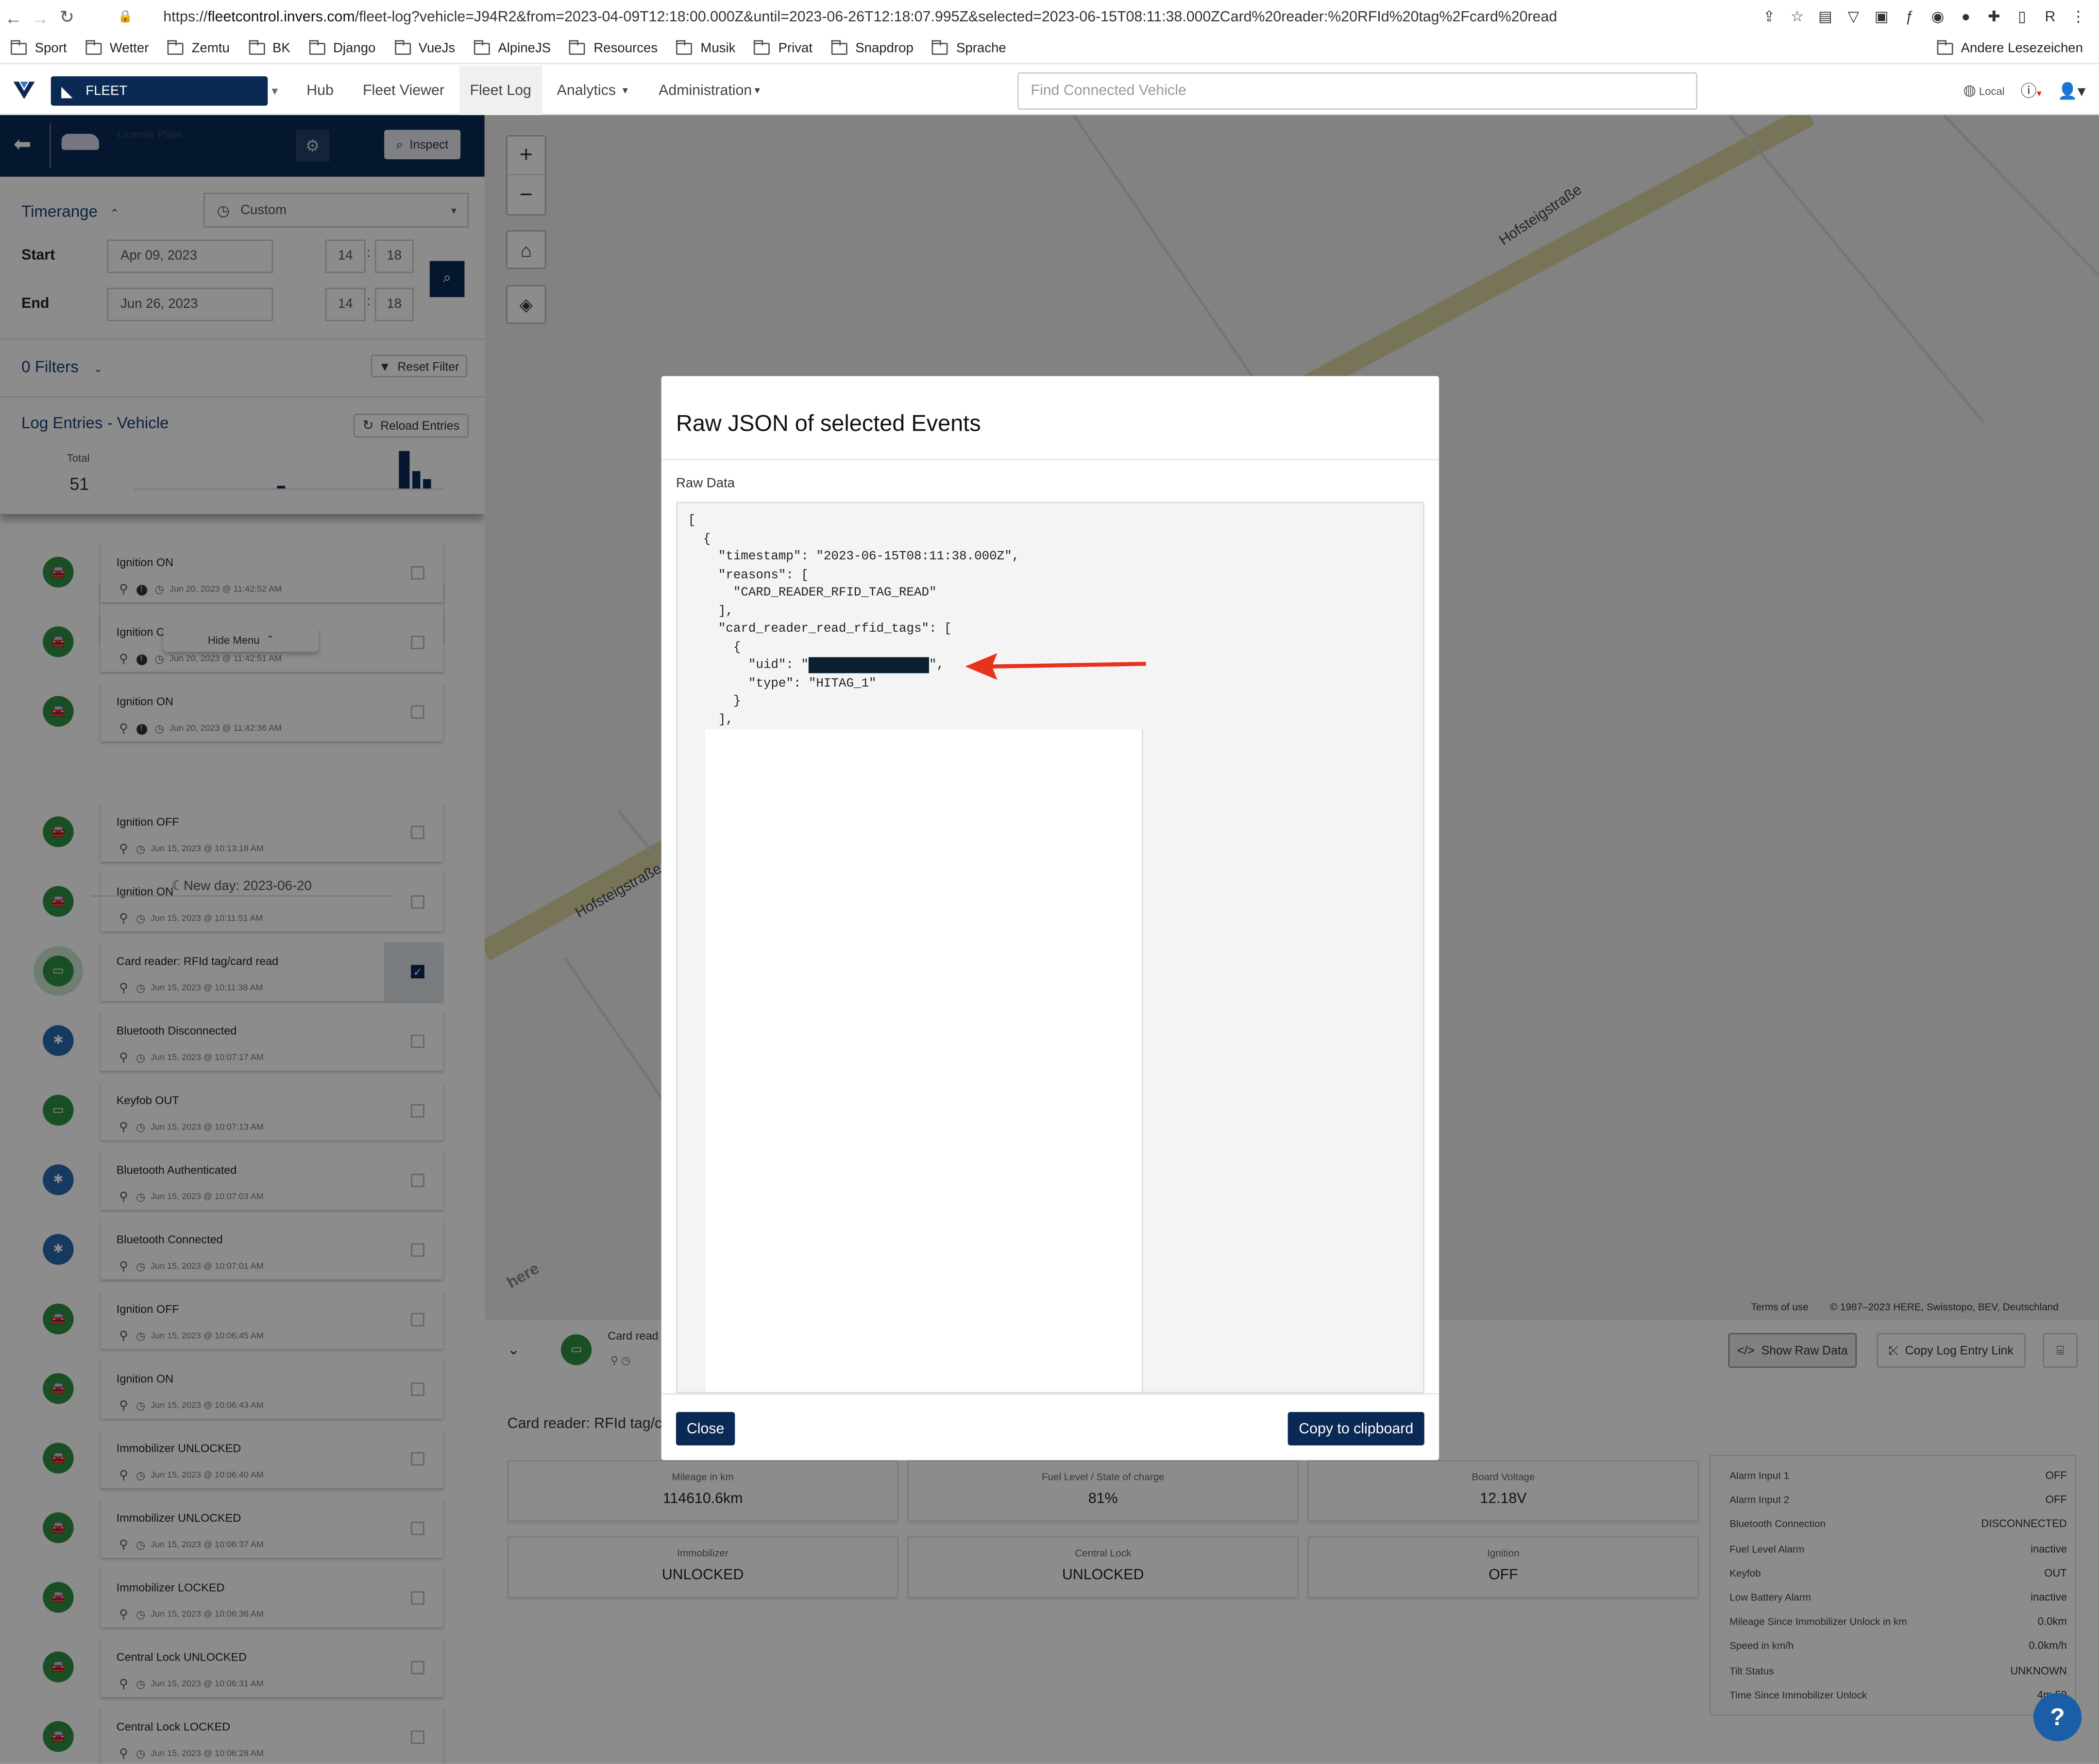 The height and width of the screenshot is (1764, 2099). What do you see at coordinates (2072, 90) in the screenshot?
I see `user-icon: 👤▾` at bounding box center [2072, 90].